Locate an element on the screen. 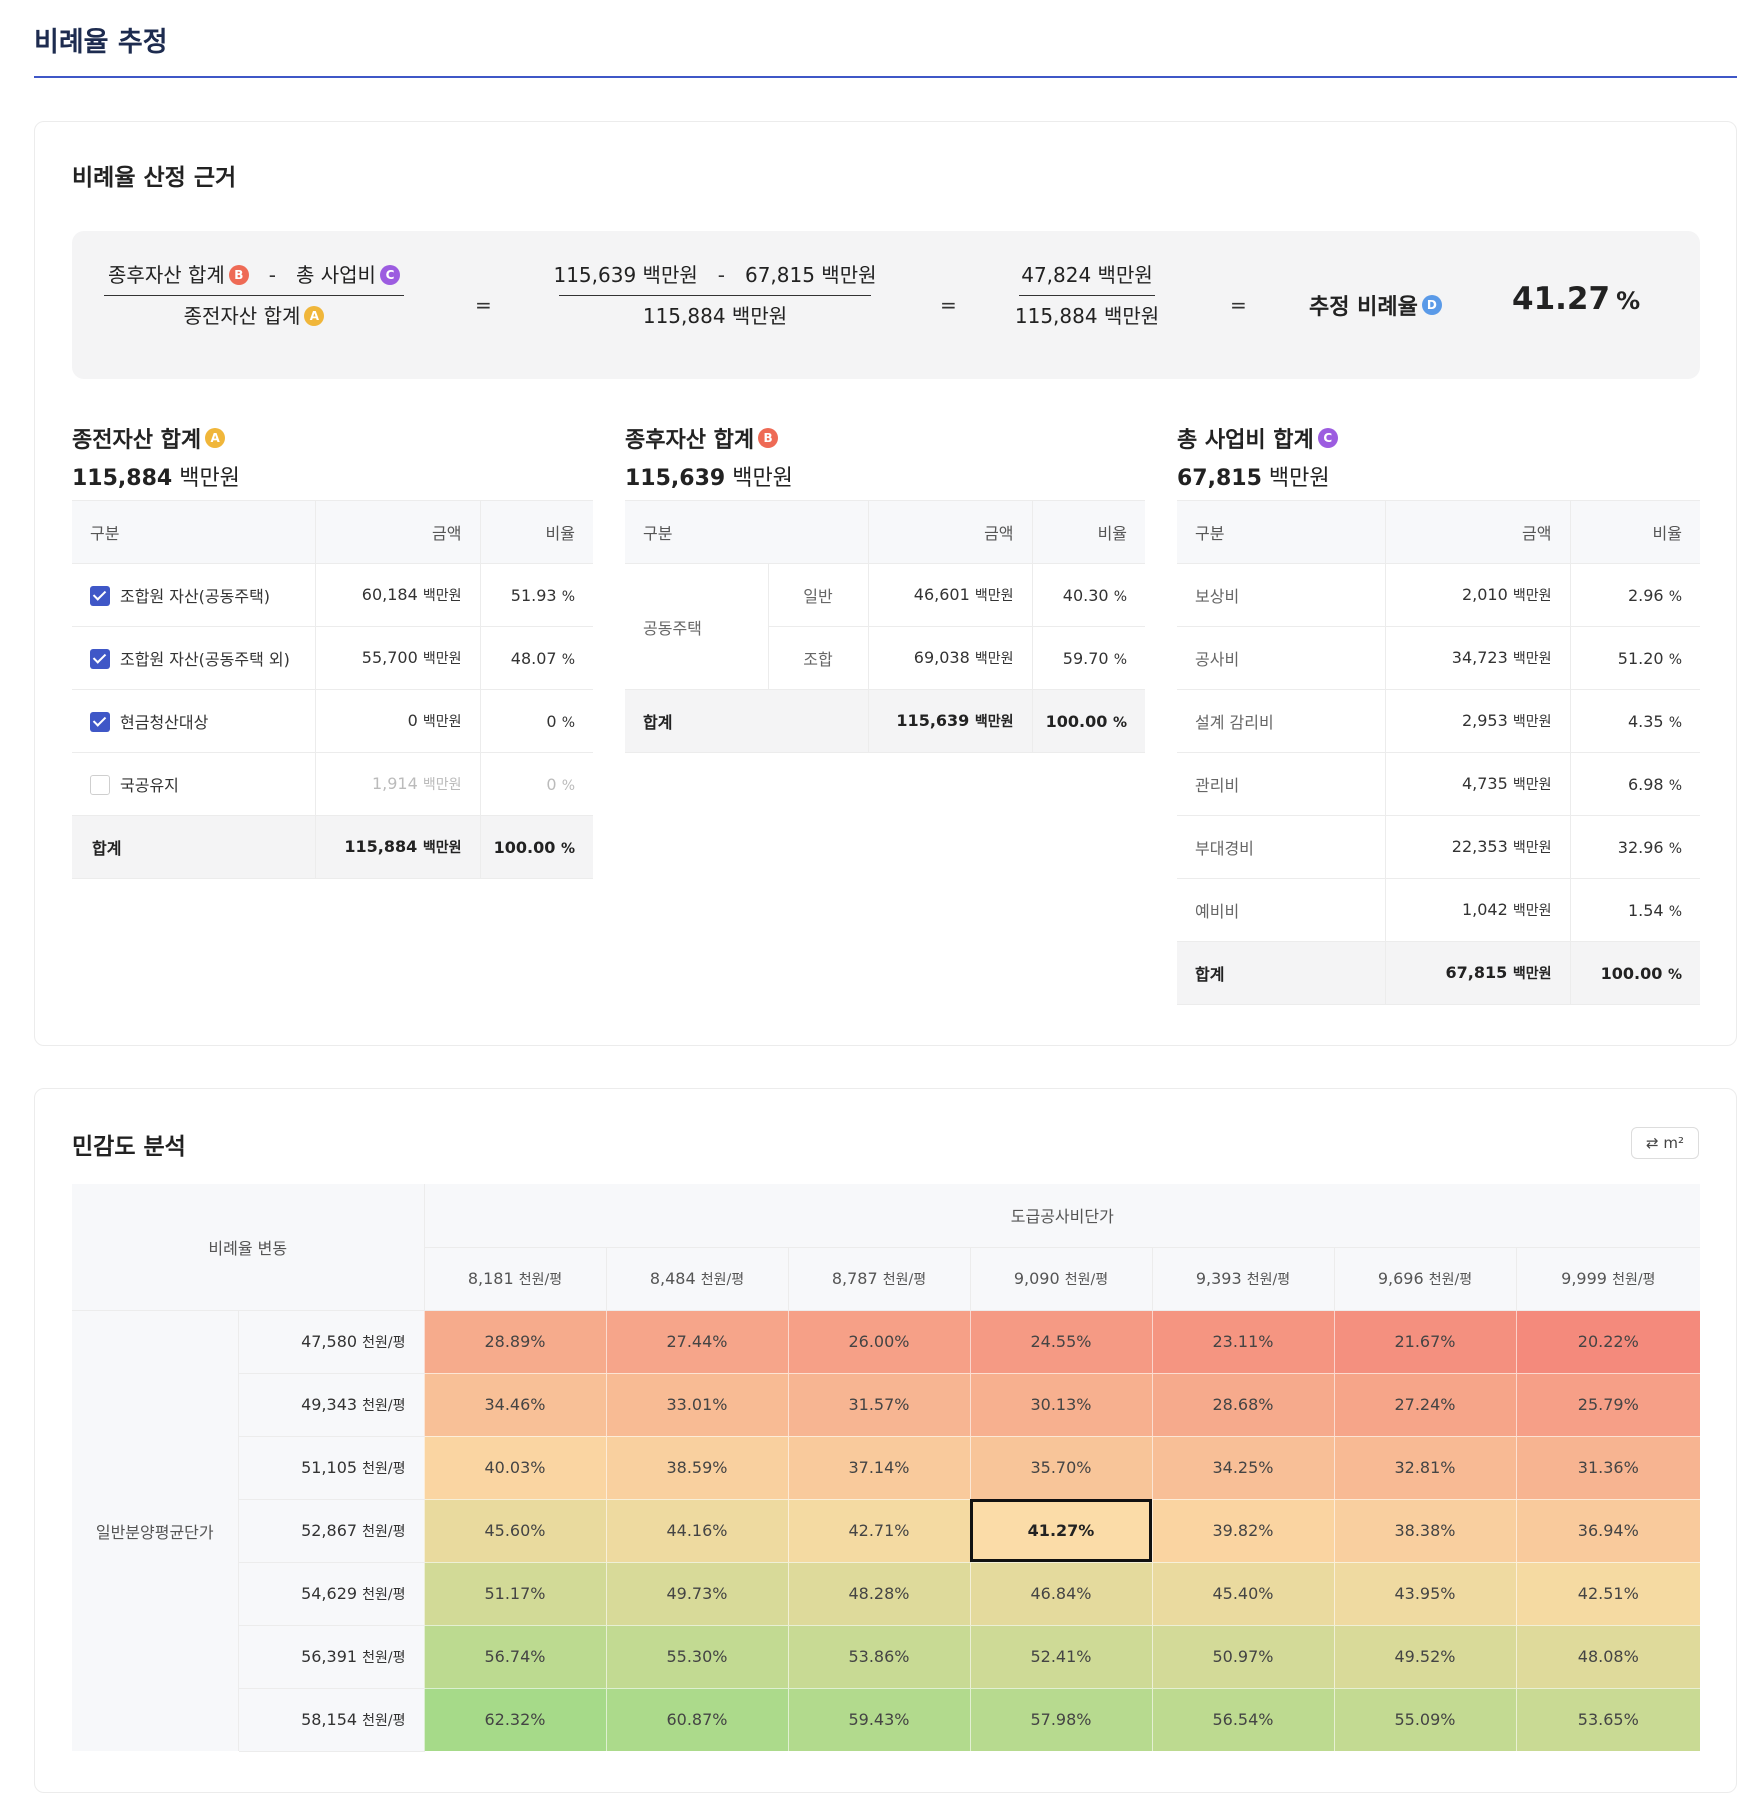 This screenshot has height=1807, width=1763. heatmap-cell: 45.40% is located at coordinates (1242, 1594).